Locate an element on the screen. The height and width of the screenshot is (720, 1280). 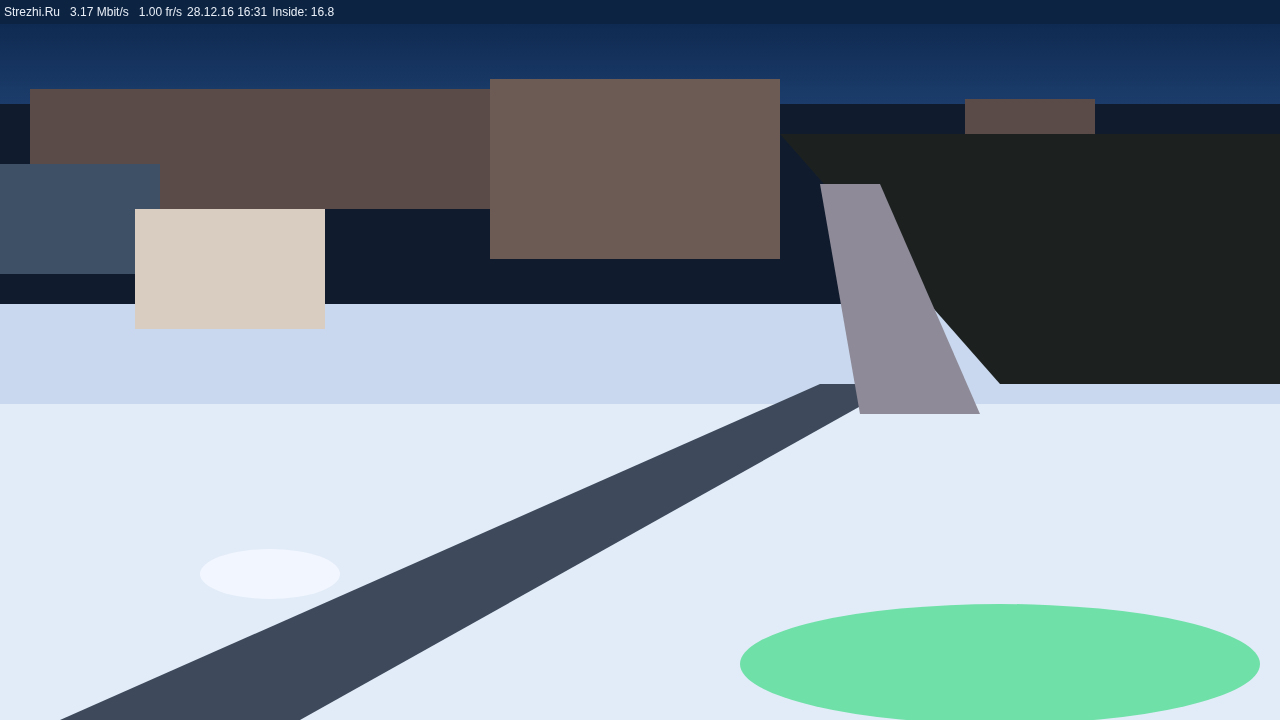
site-name: Strezhi.Ru is located at coordinates (32, 12).